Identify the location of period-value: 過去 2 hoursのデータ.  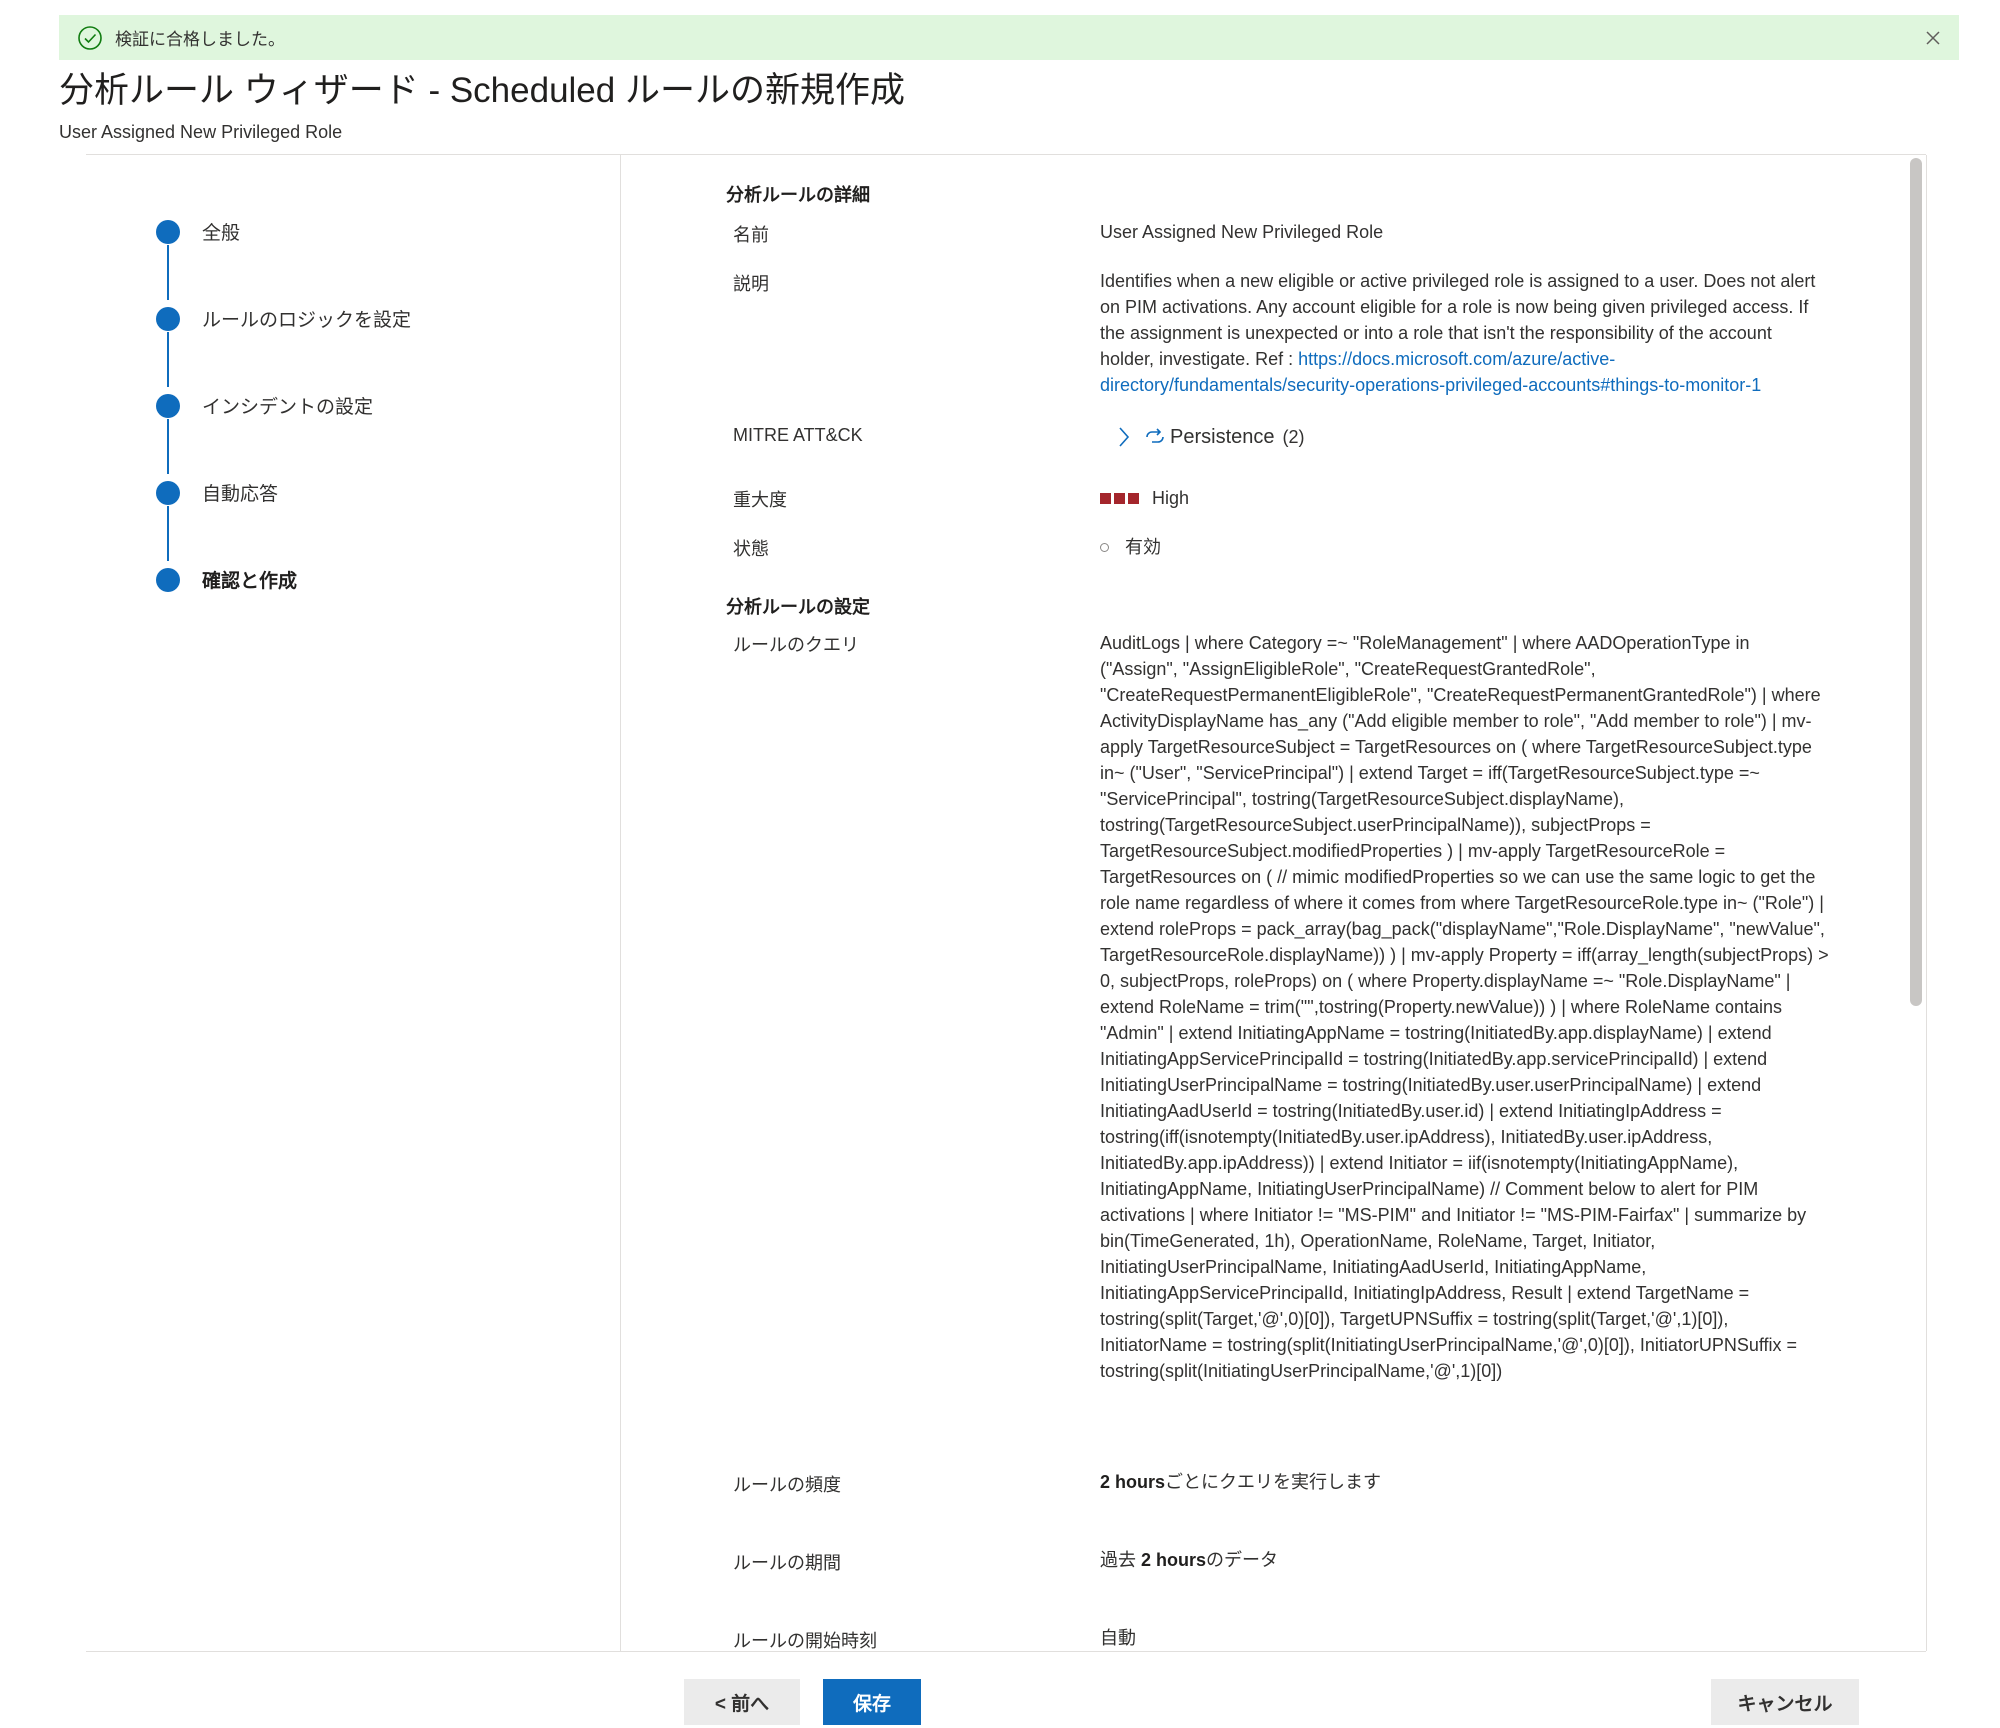
(1189, 1560).